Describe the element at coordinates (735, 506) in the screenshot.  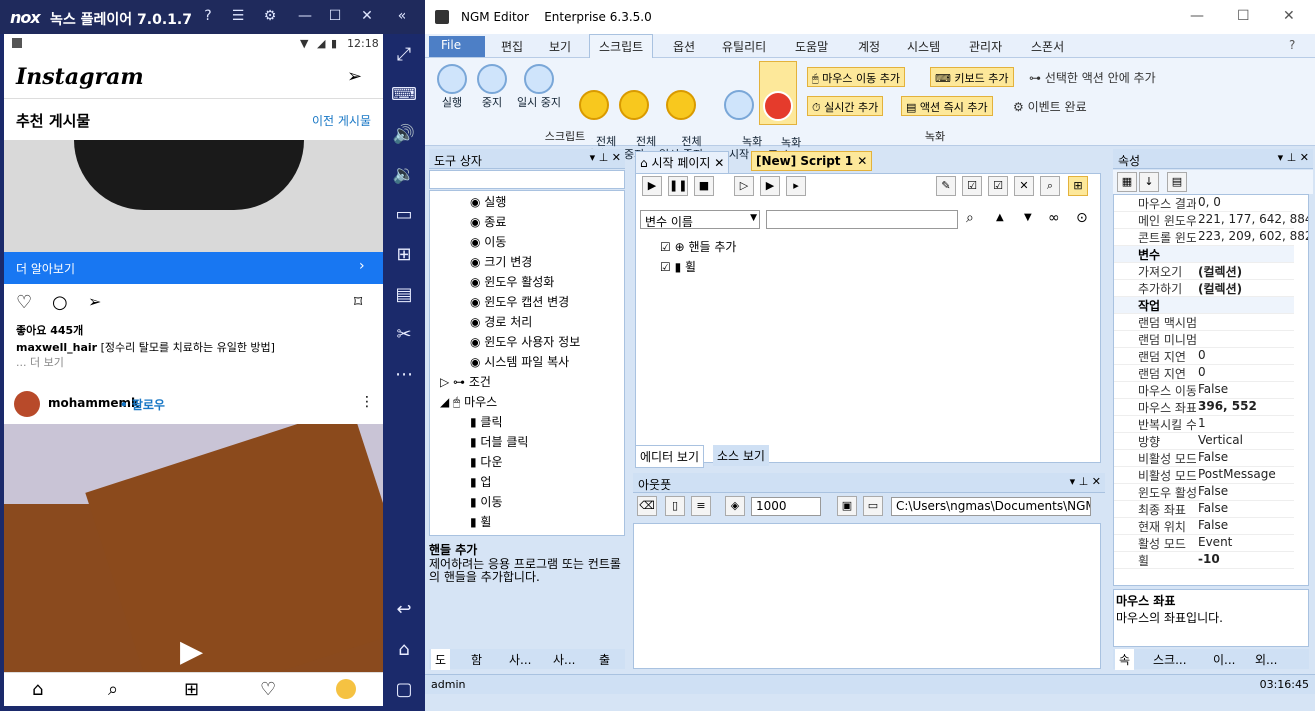
I see `eraser-icon: ◈` at that location.